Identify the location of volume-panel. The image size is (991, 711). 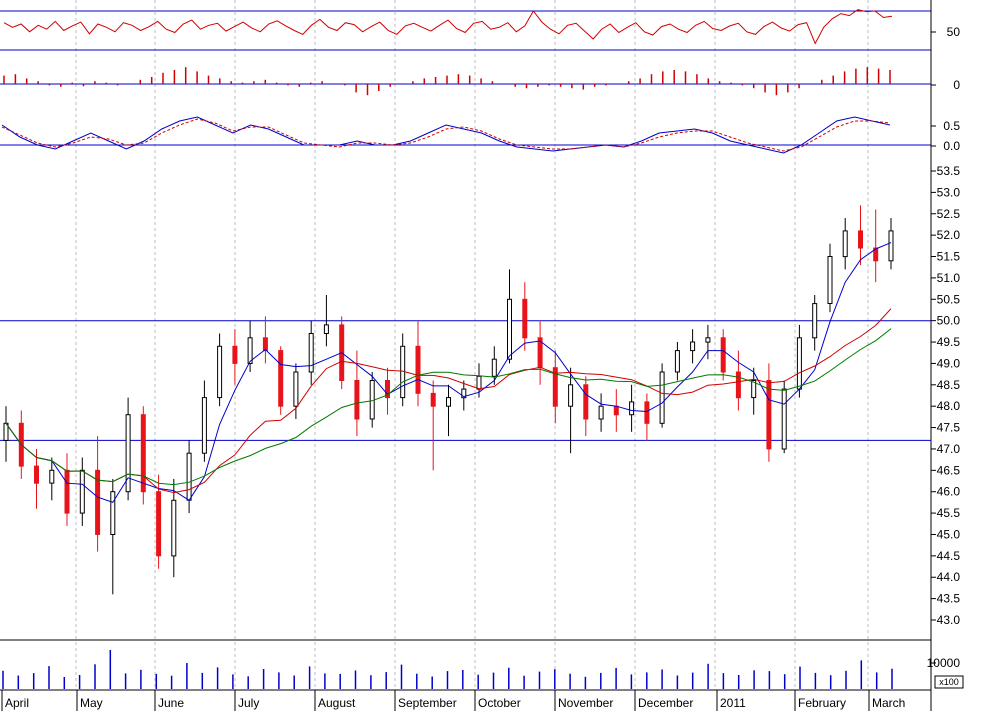
(447, 669).